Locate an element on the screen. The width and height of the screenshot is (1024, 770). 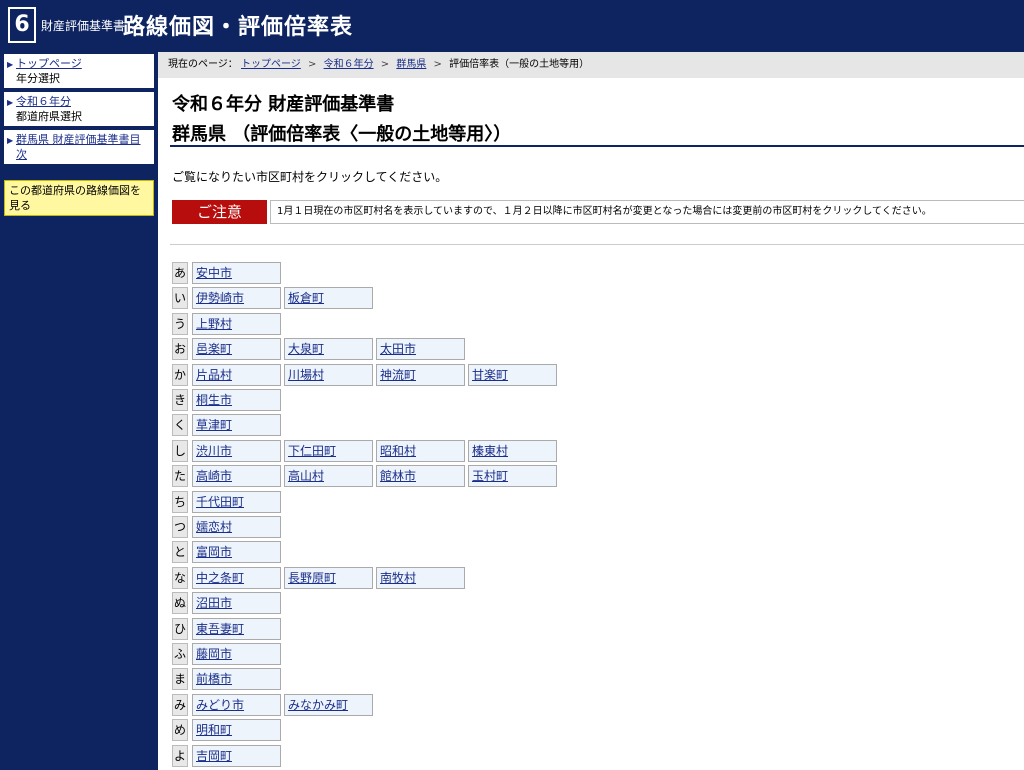
kana-index-label: く is located at coordinates (180, 425).